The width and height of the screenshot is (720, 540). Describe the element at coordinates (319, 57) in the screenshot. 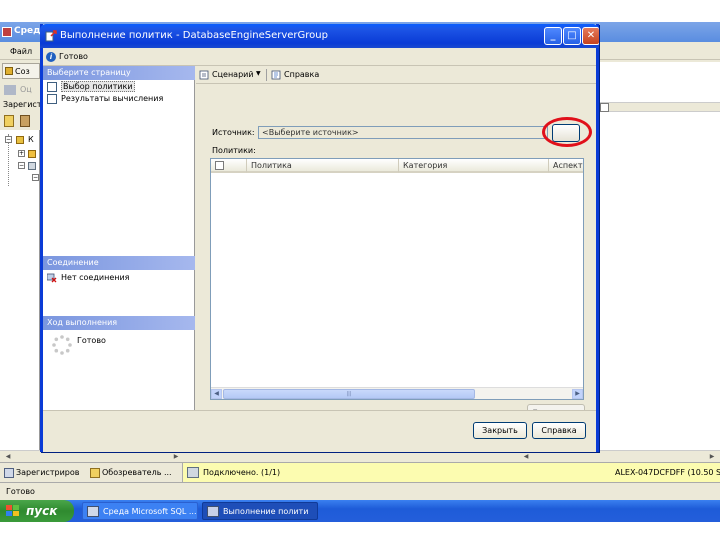

I see `dialog-status-bar: i Готово` at that location.